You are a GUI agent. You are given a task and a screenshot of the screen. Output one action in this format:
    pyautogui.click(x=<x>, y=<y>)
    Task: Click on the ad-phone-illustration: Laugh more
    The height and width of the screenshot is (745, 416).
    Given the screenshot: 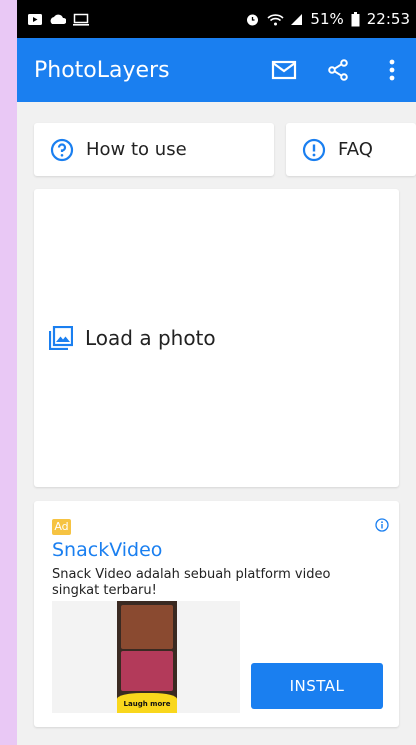 What is the action you would take?
    pyautogui.click(x=147, y=657)
    